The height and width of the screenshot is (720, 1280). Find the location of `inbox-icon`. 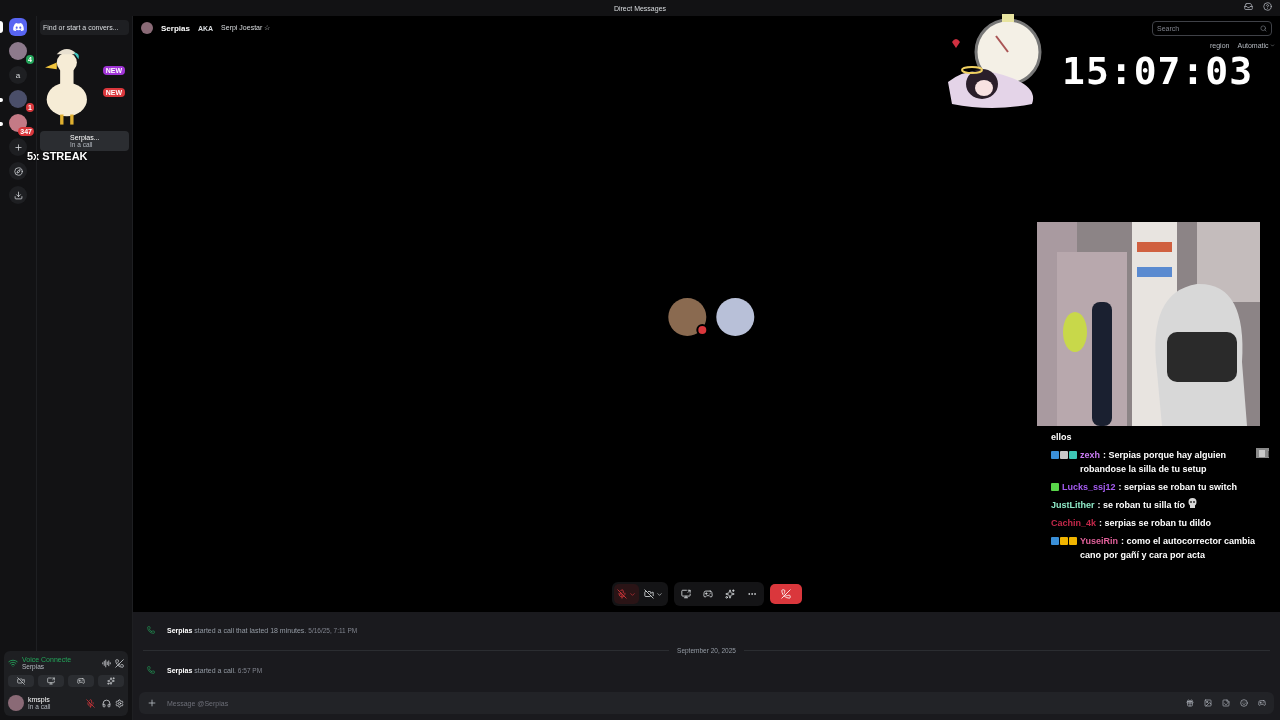

inbox-icon is located at coordinates (1248, 6).